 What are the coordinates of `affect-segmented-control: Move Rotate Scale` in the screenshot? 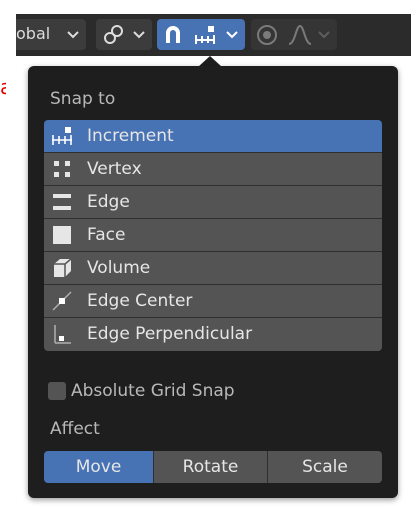 It's located at (213, 467).